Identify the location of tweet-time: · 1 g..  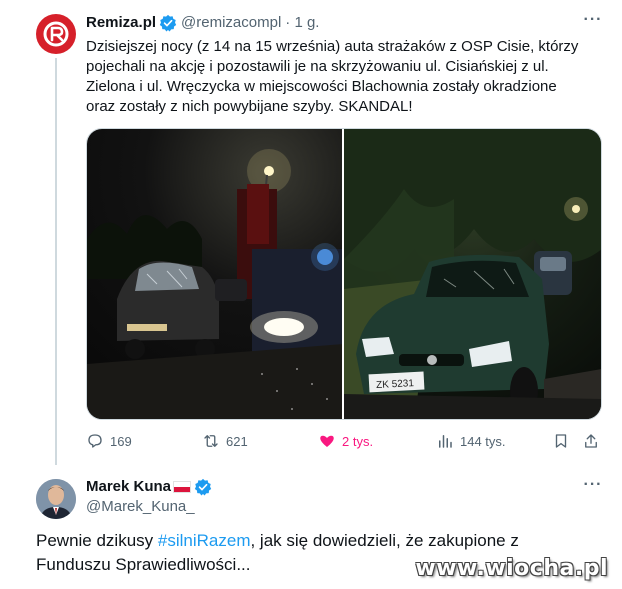
(302, 23).